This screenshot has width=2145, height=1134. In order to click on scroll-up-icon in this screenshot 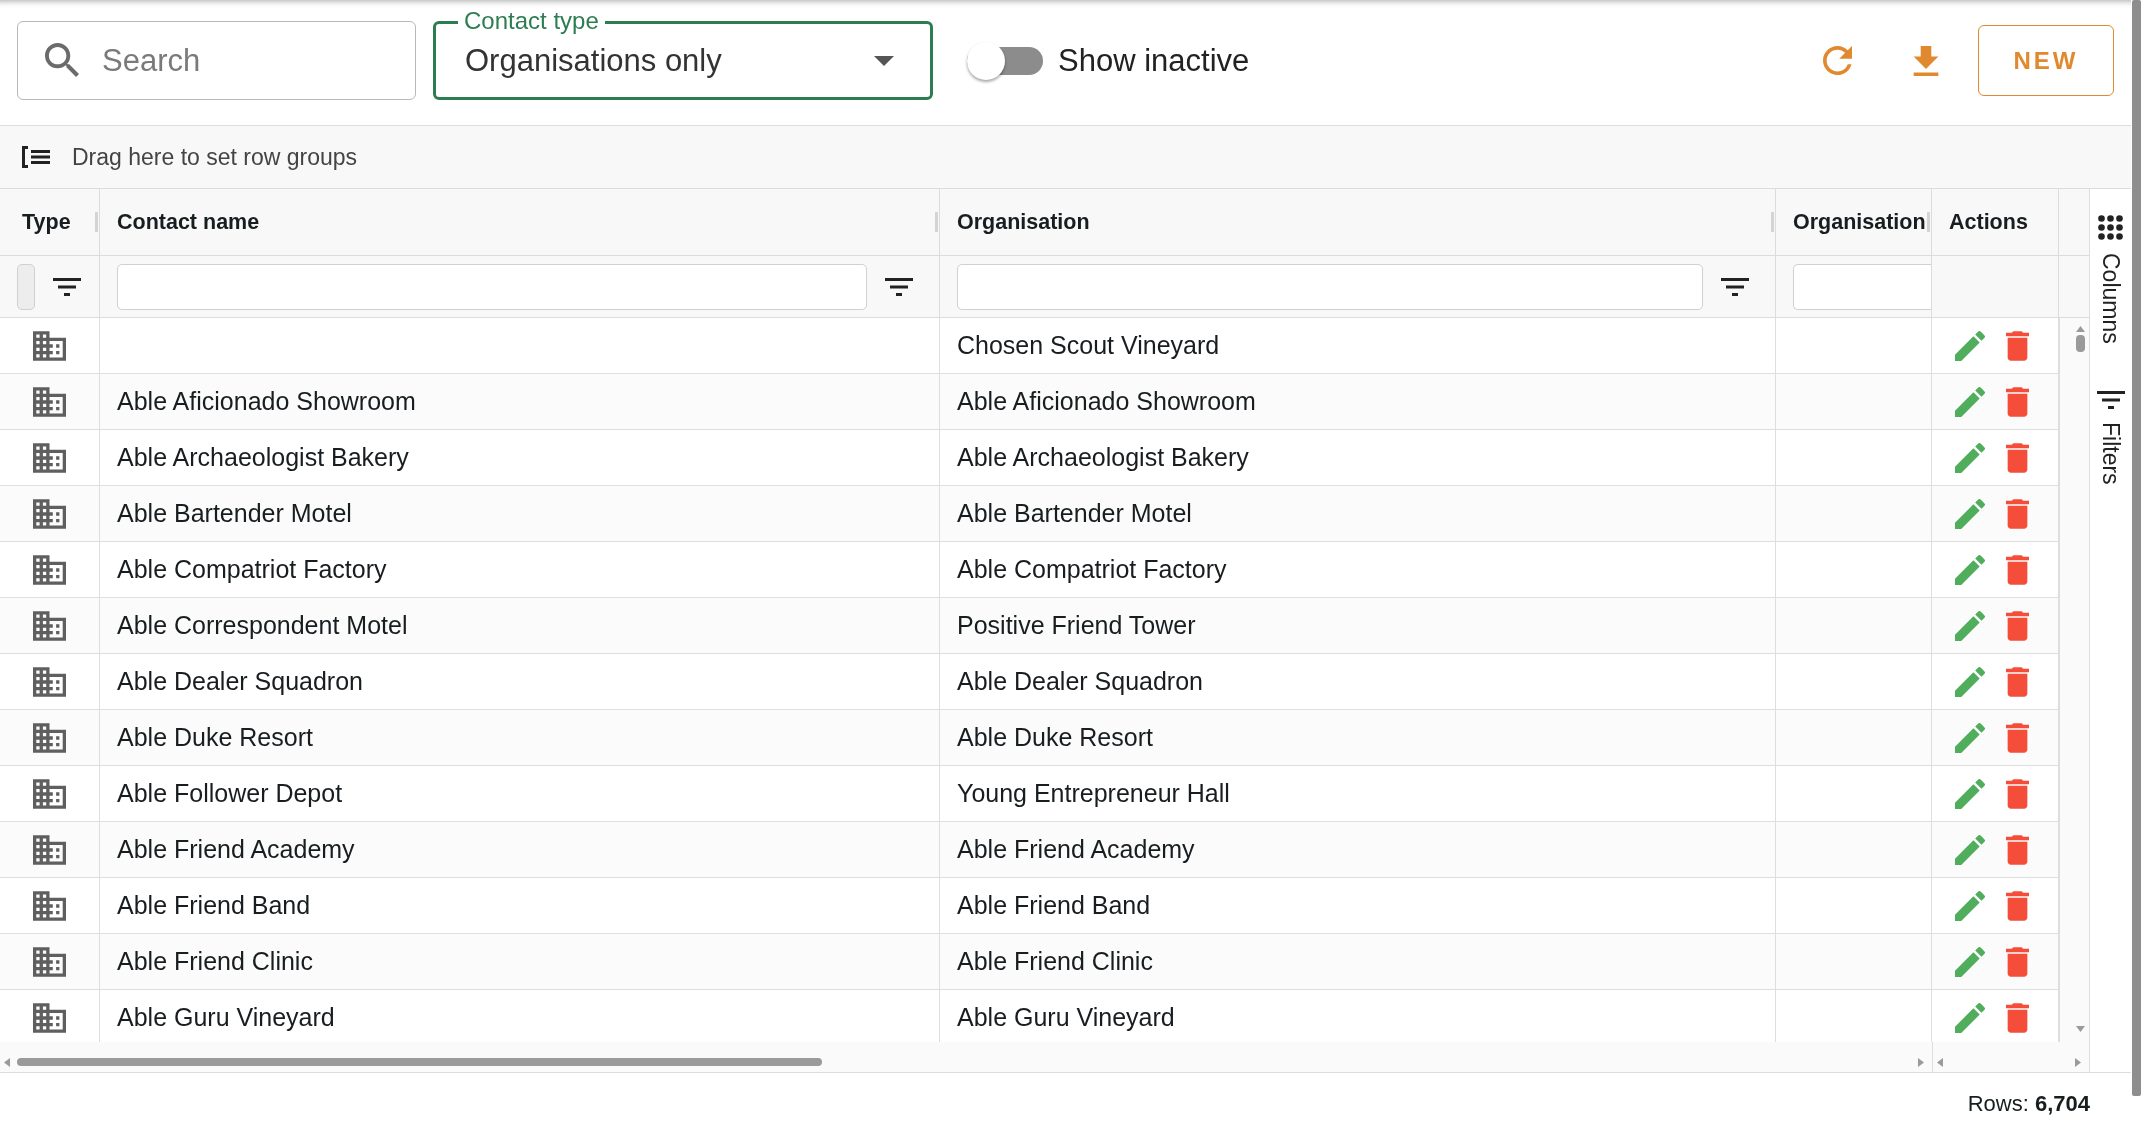, I will do `click(2080, 329)`.